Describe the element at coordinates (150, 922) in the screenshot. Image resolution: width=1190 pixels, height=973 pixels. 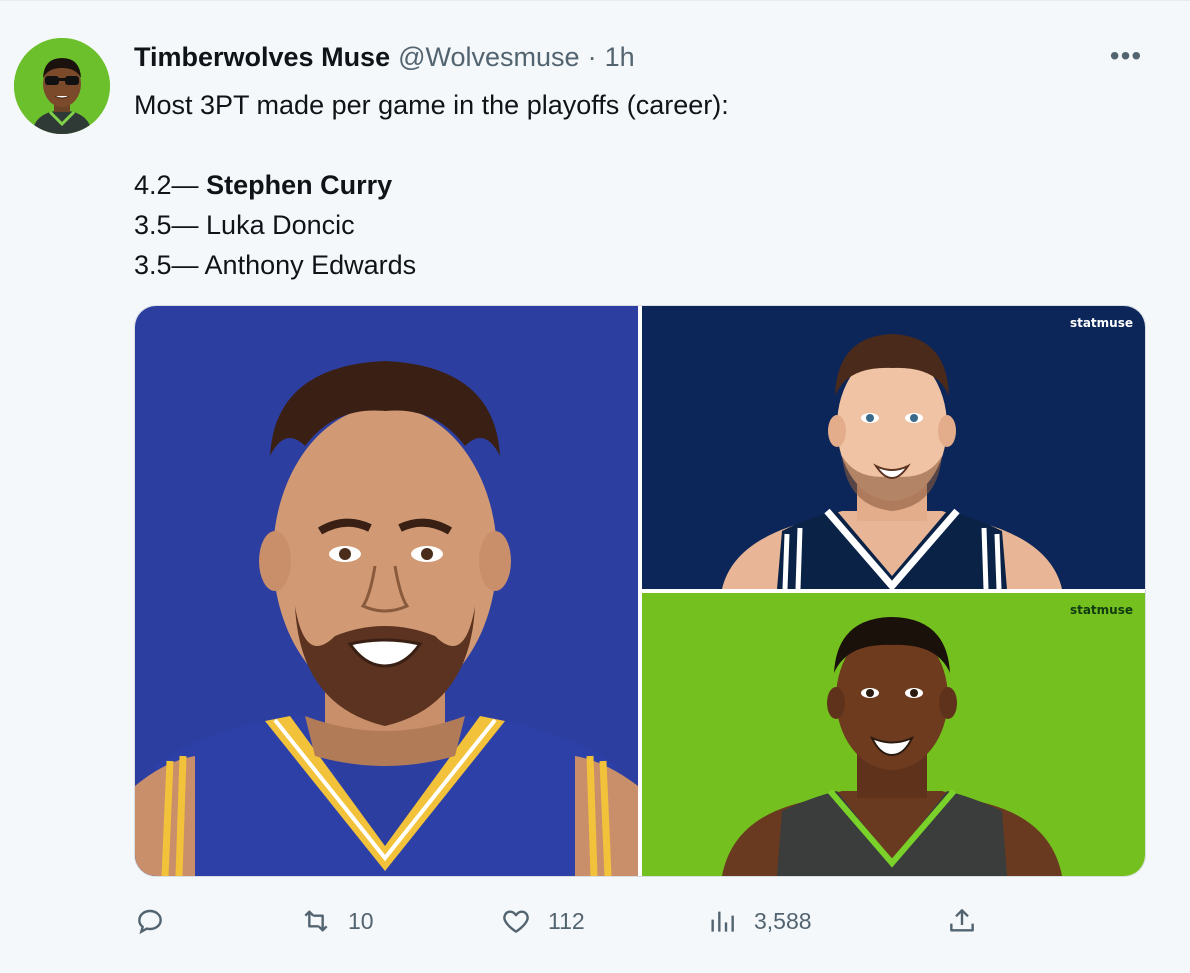
I see `reply-icon` at that location.